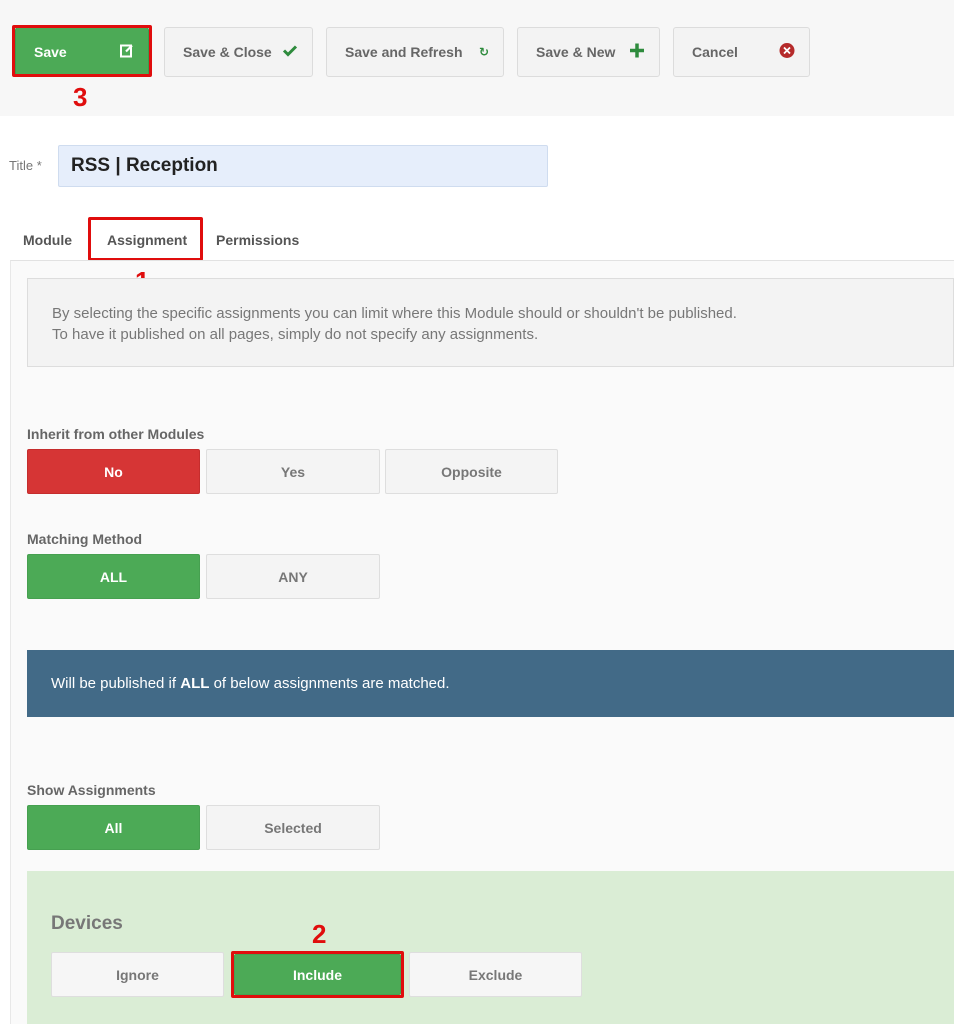 The width and height of the screenshot is (954, 1024). What do you see at coordinates (91, 790) in the screenshot?
I see `show-assignments-label: Show Assignments` at bounding box center [91, 790].